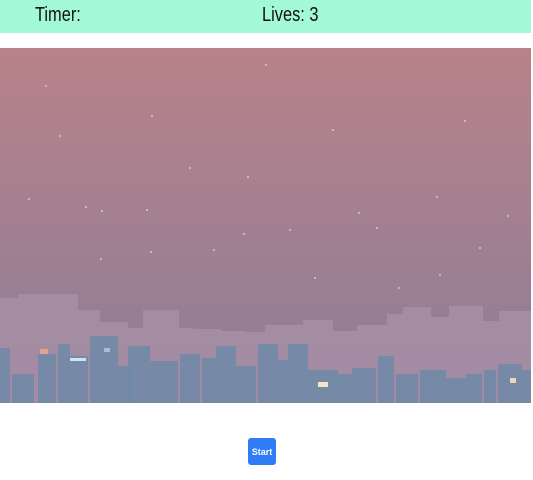 This screenshot has height=480, width=533. I want to click on hud-bar: Timer: Lives: 3, so click(265, 16).